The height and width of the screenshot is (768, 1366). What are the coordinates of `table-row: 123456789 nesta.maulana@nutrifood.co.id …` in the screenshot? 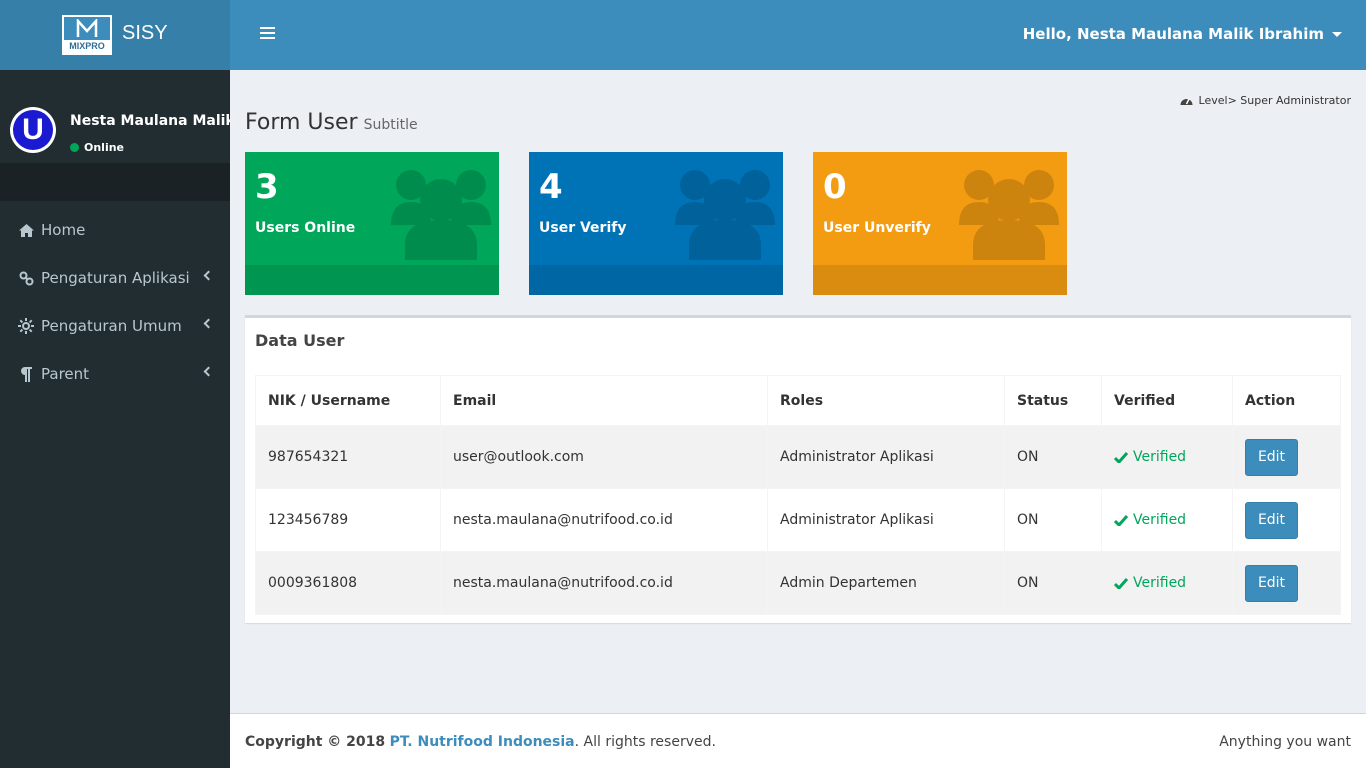 It's located at (798, 520).